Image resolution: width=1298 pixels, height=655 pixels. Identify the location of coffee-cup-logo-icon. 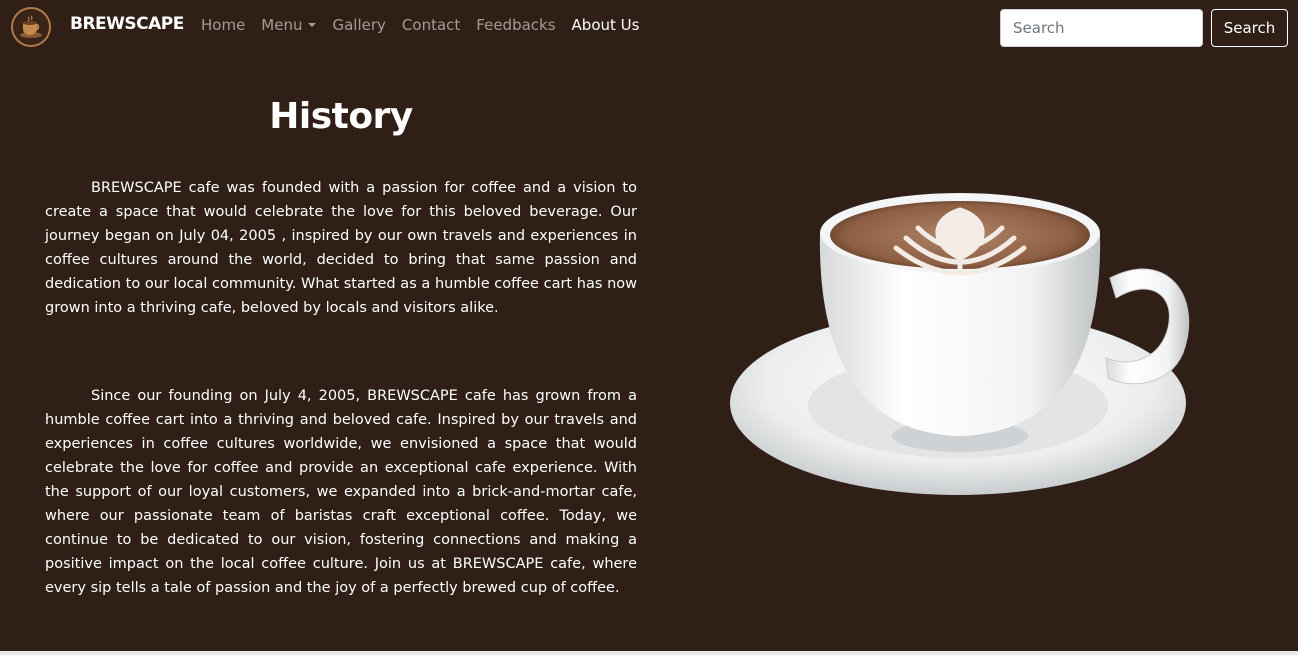
(31, 27).